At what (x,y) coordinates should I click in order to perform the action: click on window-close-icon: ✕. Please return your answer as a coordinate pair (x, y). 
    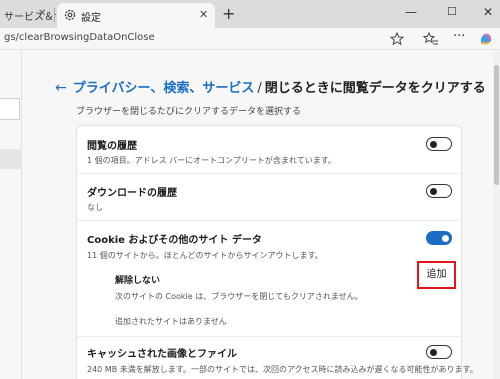
    Looking at the image, I should click on (488, 12).